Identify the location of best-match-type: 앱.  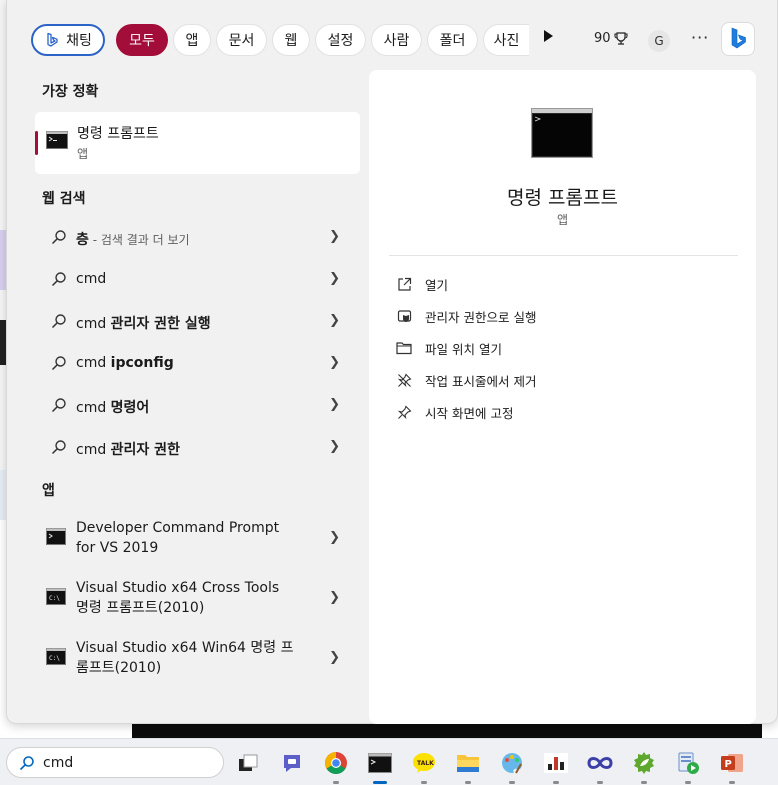
(83, 154).